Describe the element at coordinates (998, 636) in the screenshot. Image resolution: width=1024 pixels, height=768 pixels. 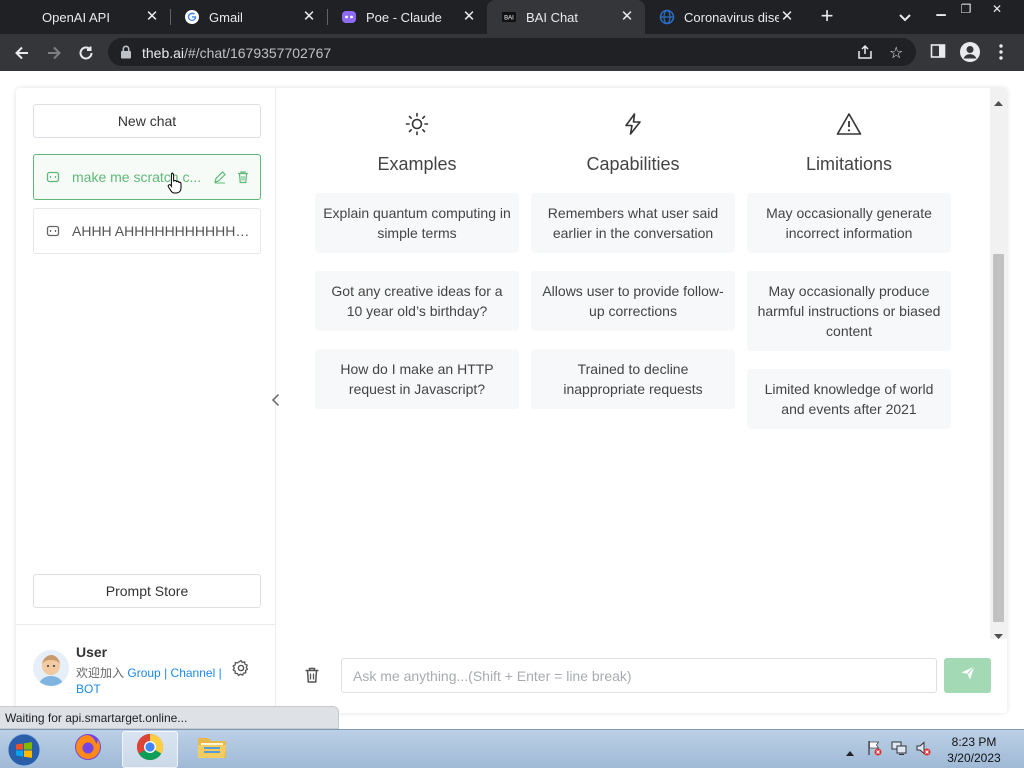
I see `scroll-down-arrow-icon` at that location.